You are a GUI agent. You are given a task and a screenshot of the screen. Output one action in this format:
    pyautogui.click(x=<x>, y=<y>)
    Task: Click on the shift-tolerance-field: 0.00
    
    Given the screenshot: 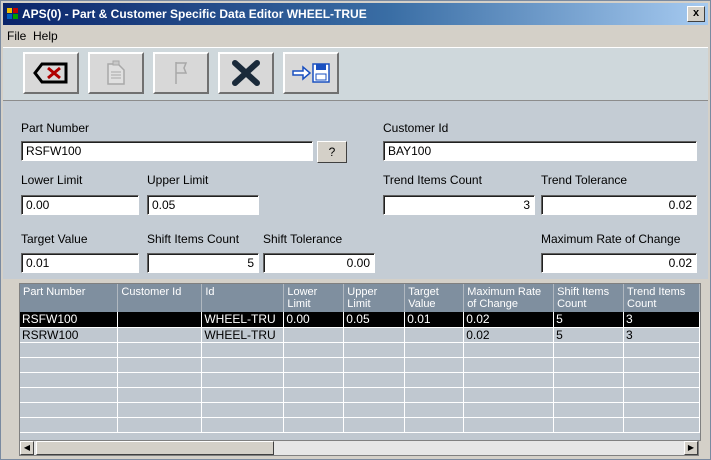 What is the action you would take?
    pyautogui.click(x=319, y=263)
    